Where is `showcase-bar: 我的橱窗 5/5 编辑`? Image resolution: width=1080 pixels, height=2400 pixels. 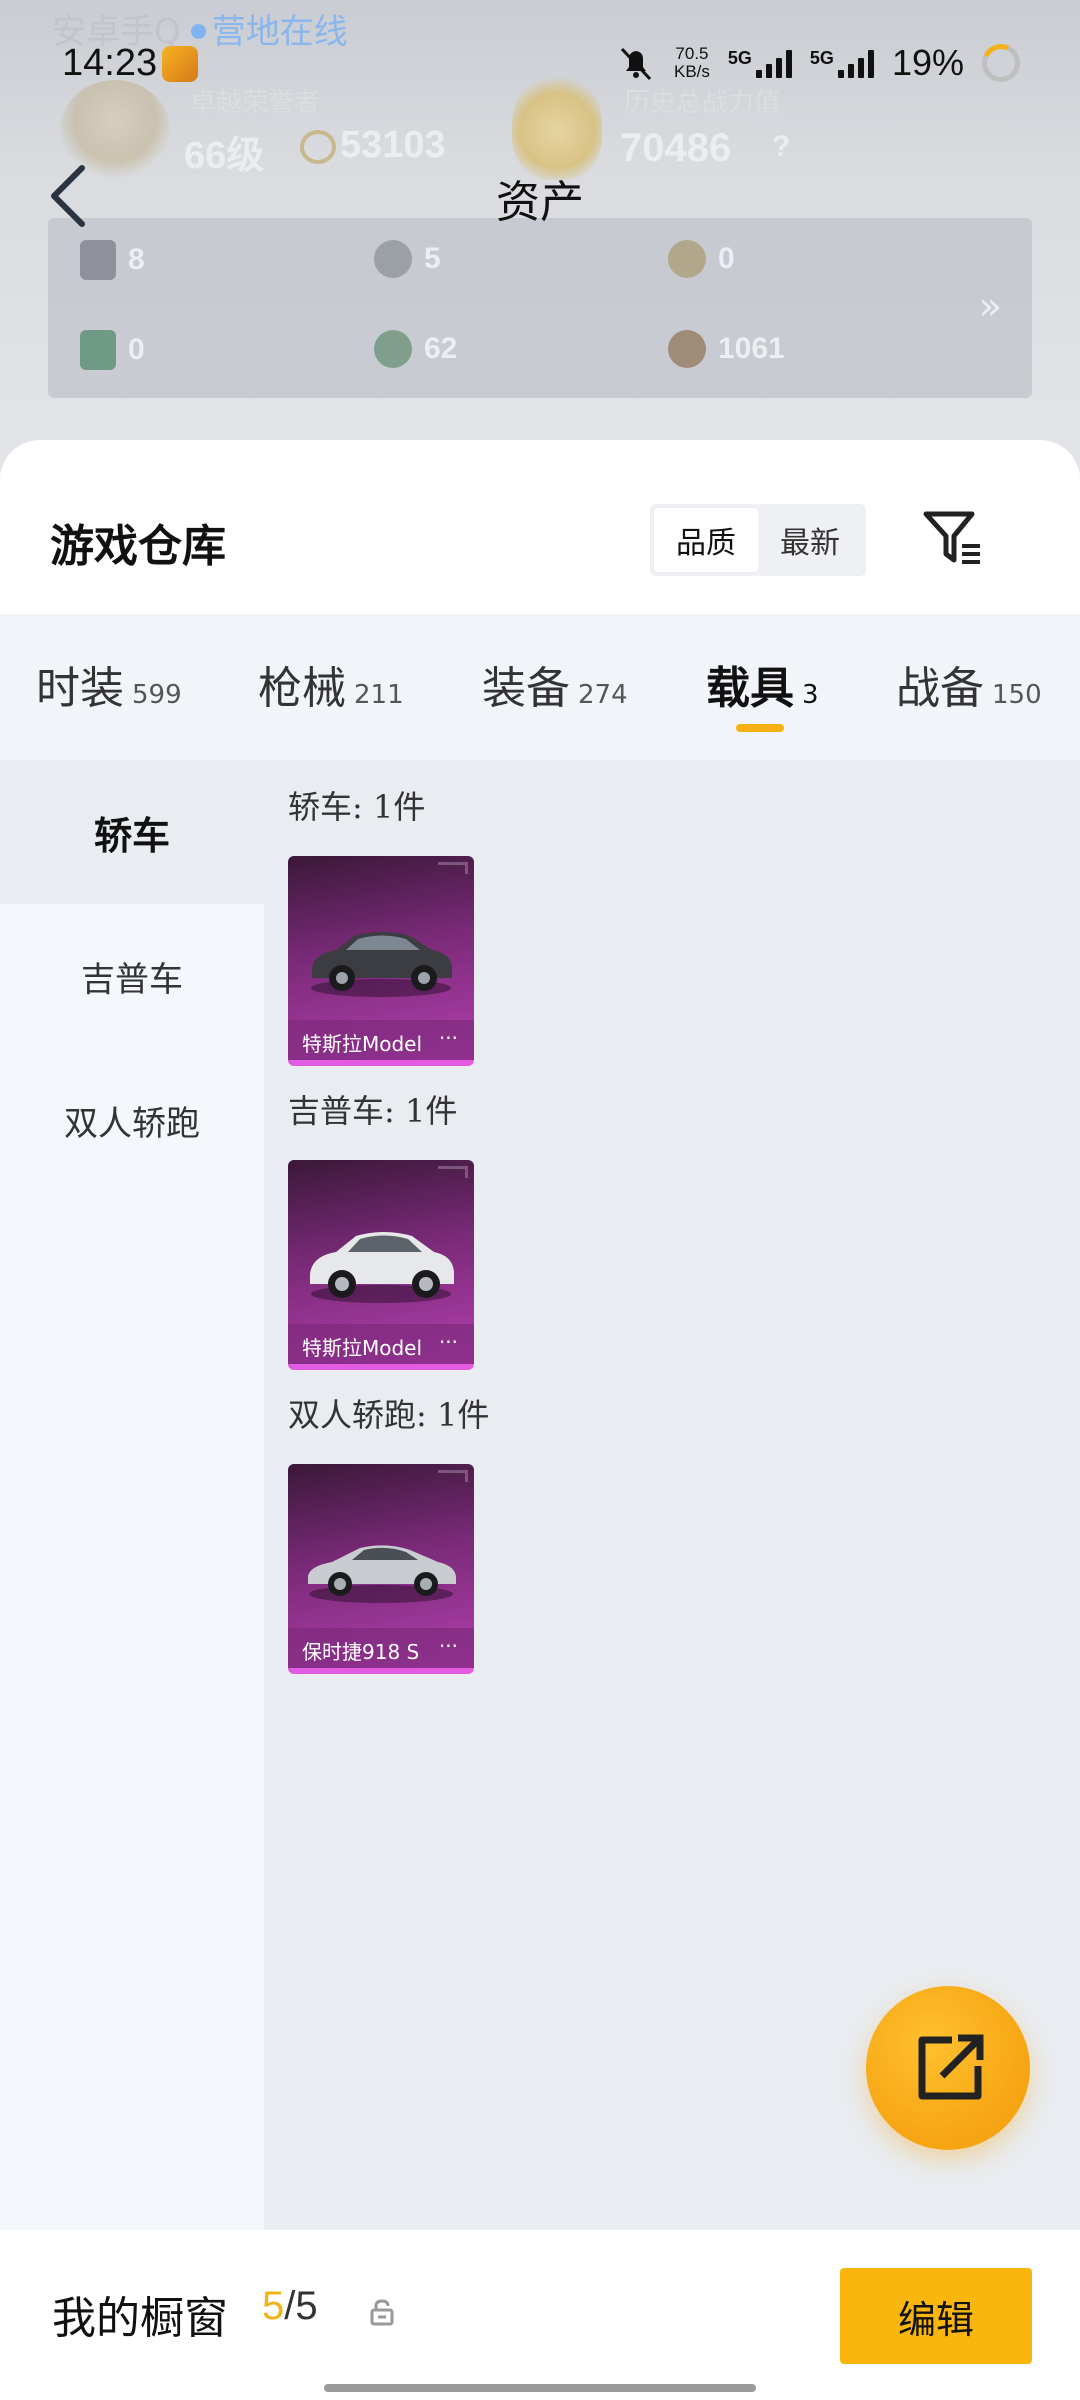
showcase-bar: 我的橱窗 5/5 编辑 is located at coordinates (540, 2316).